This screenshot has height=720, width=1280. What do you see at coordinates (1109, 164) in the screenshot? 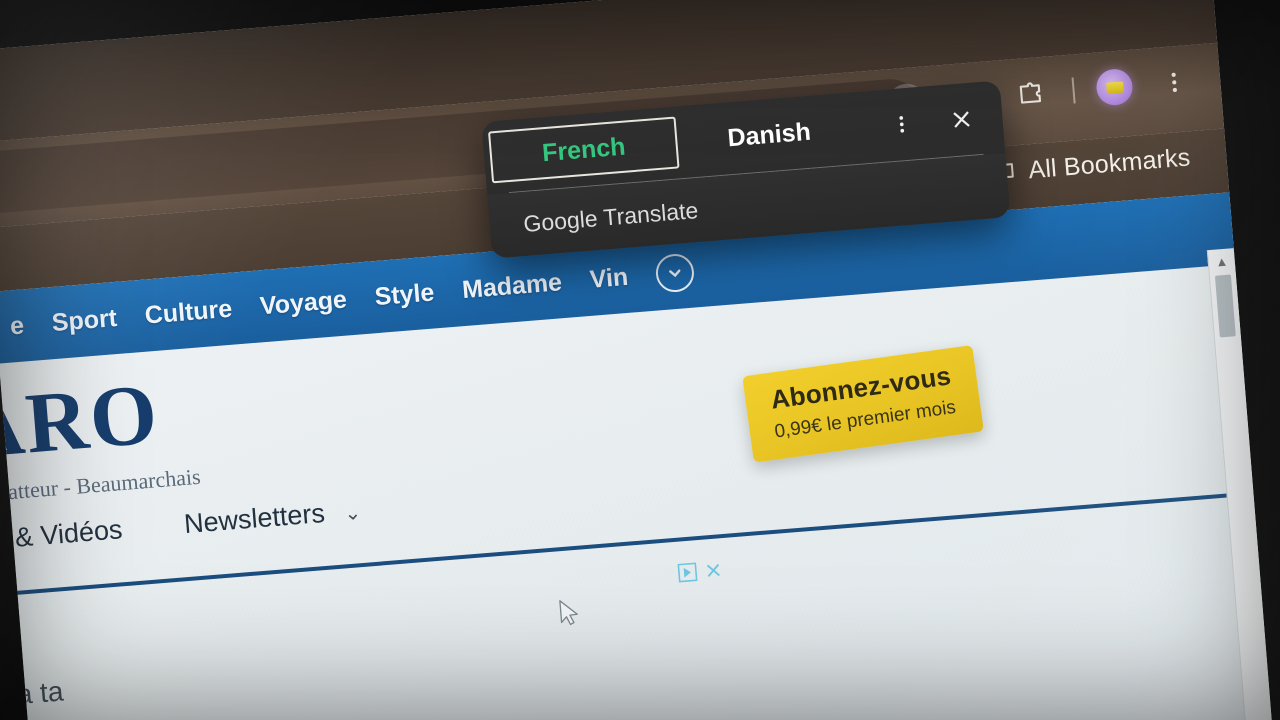
I see `all-bookmarks-label: All Bookmarks` at bounding box center [1109, 164].